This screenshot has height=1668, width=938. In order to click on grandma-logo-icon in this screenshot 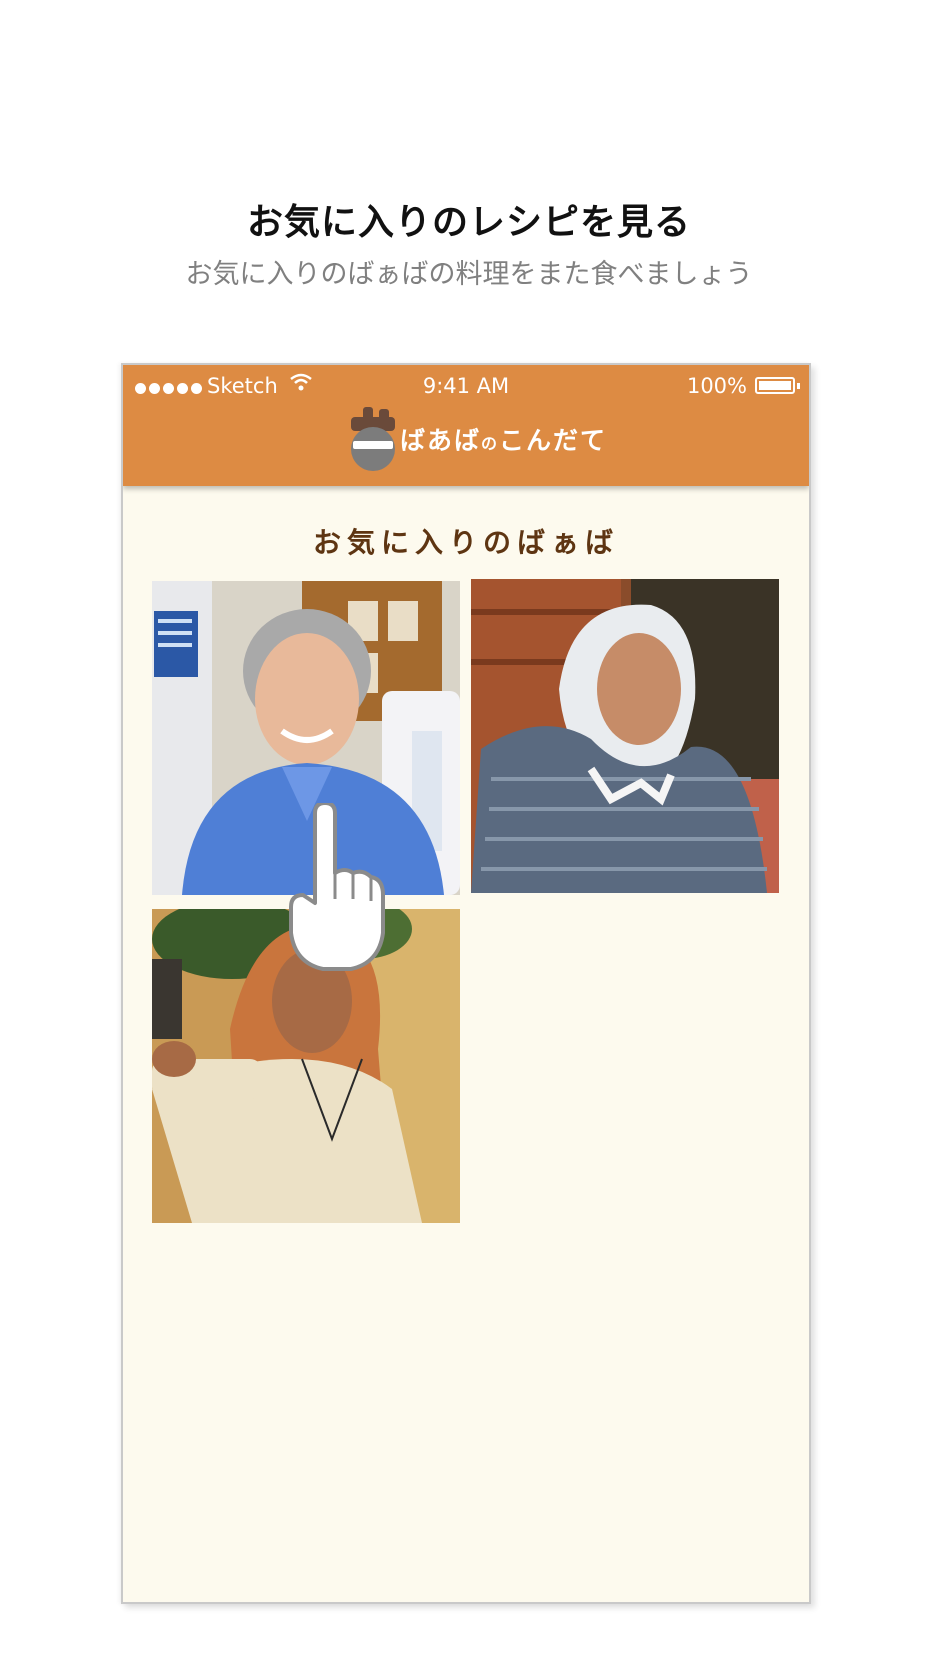, I will do `click(373, 439)`.